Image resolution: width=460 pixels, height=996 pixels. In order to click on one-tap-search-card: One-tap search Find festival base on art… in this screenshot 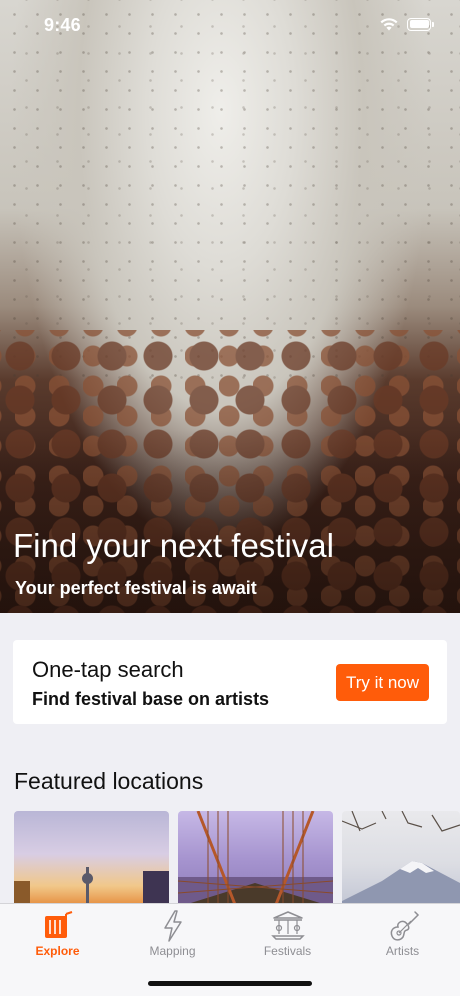, I will do `click(230, 682)`.